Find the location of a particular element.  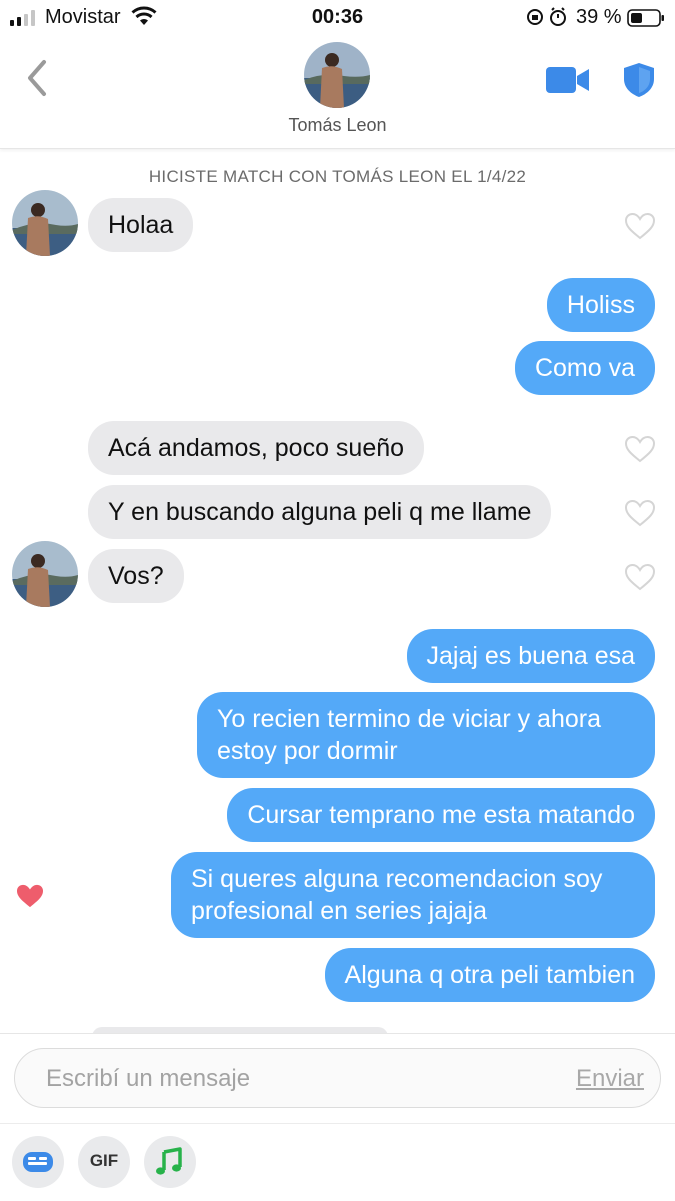

header-avatar is located at coordinates (337, 75).